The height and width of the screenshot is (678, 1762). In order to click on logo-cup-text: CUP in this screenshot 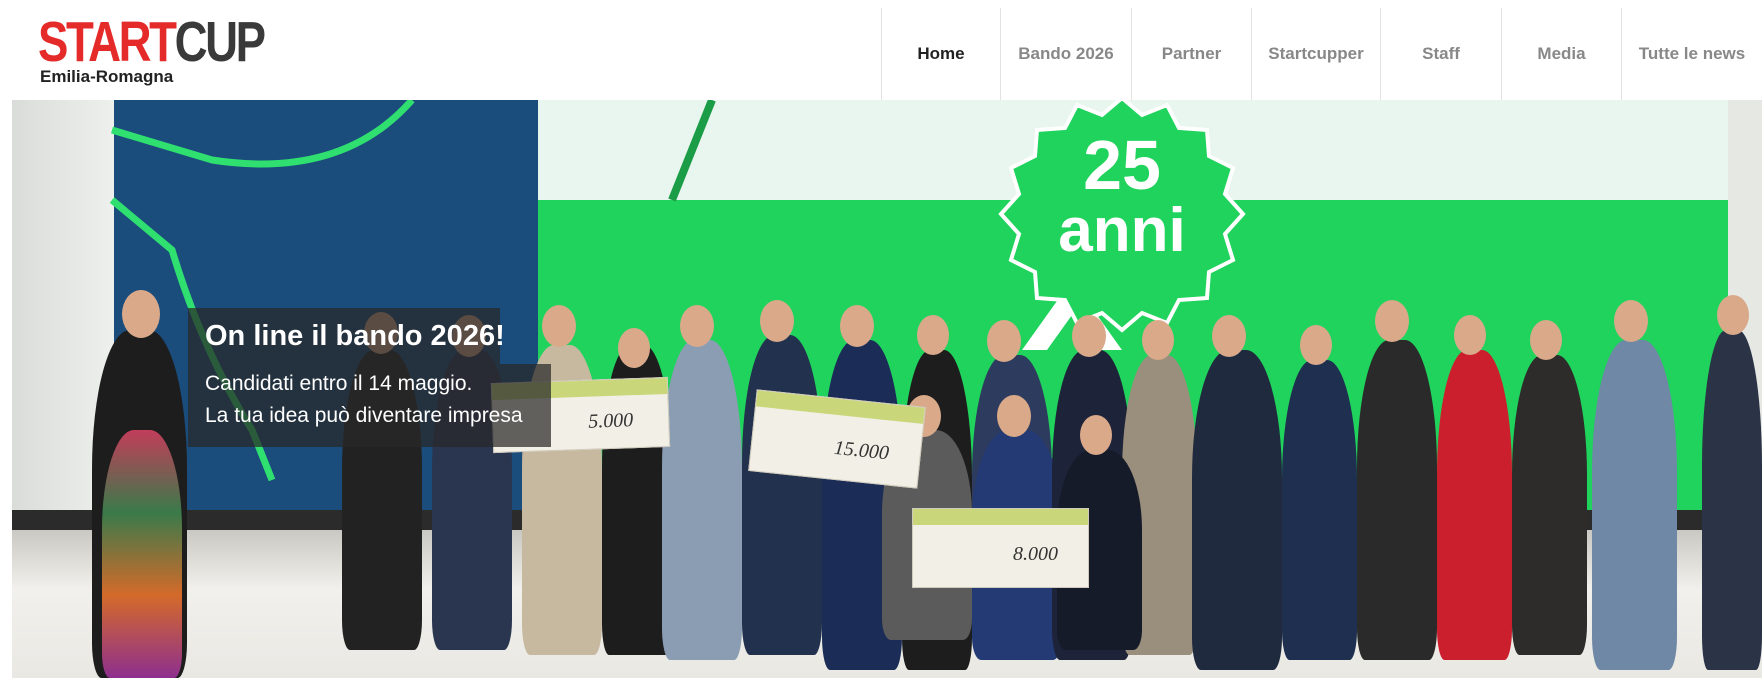, I will do `click(220, 42)`.